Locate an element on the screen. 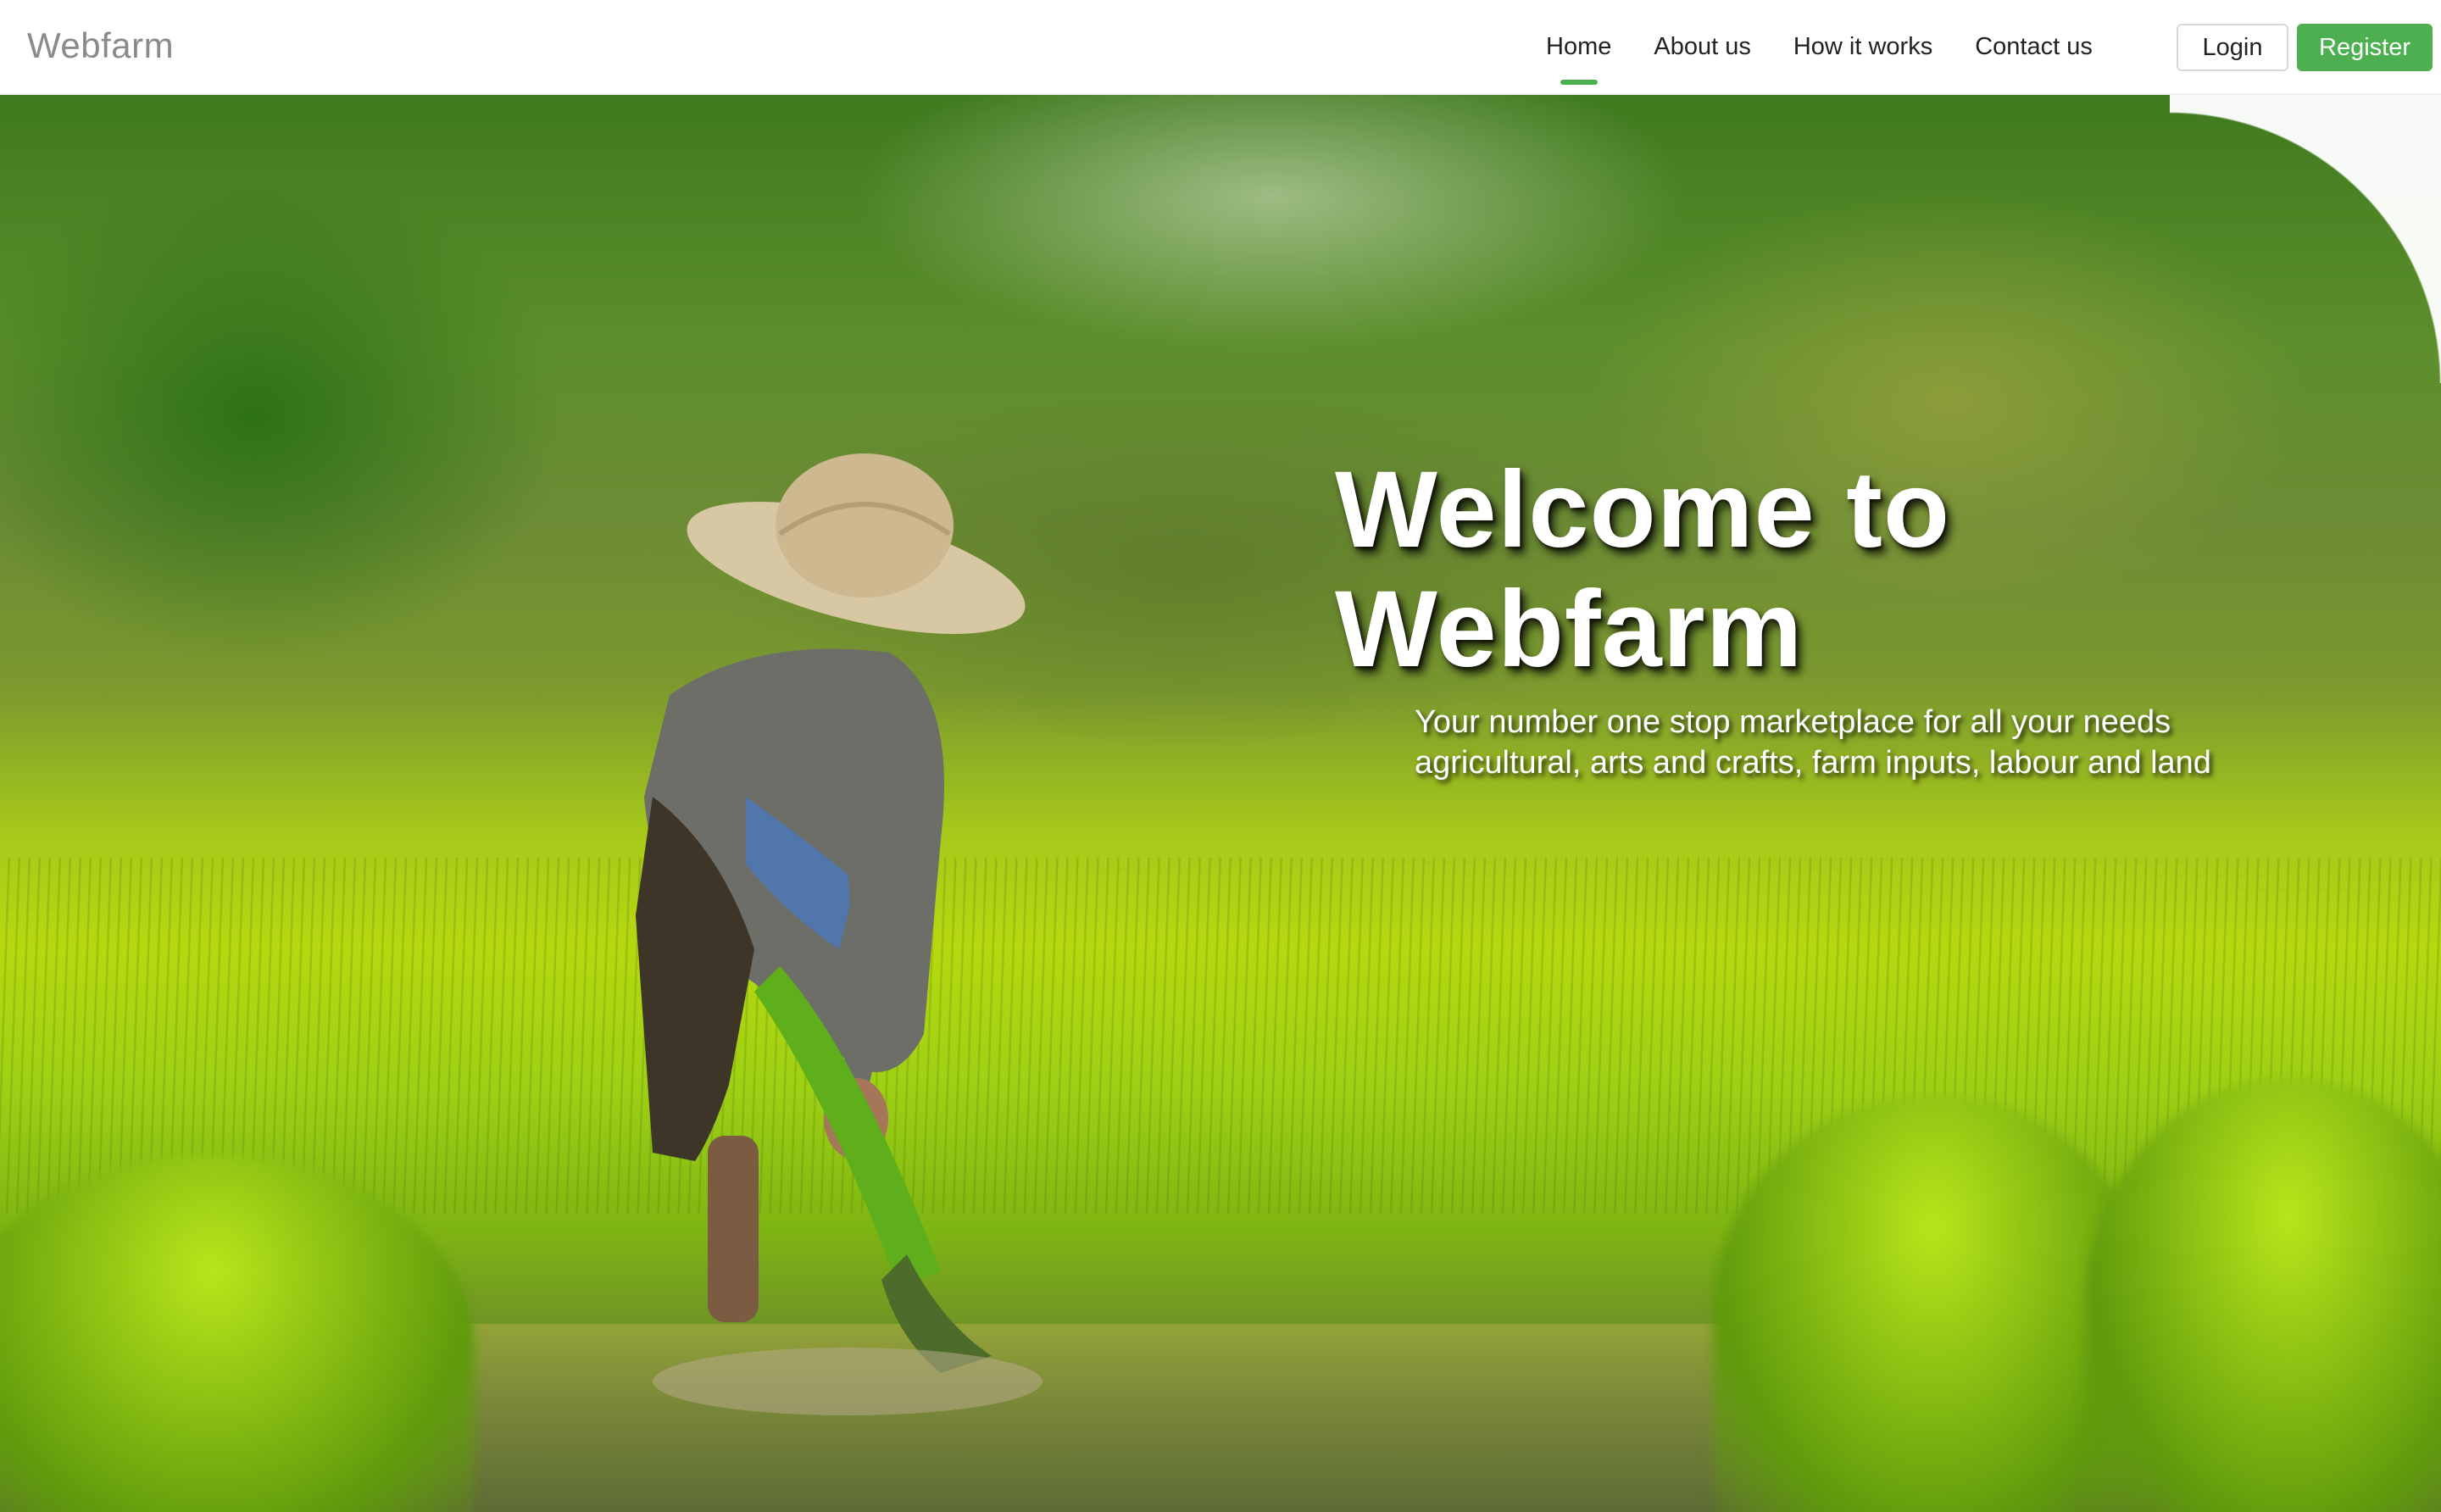 This screenshot has height=1512, width=2441. hero-corner-curve is located at coordinates (2306, 239).